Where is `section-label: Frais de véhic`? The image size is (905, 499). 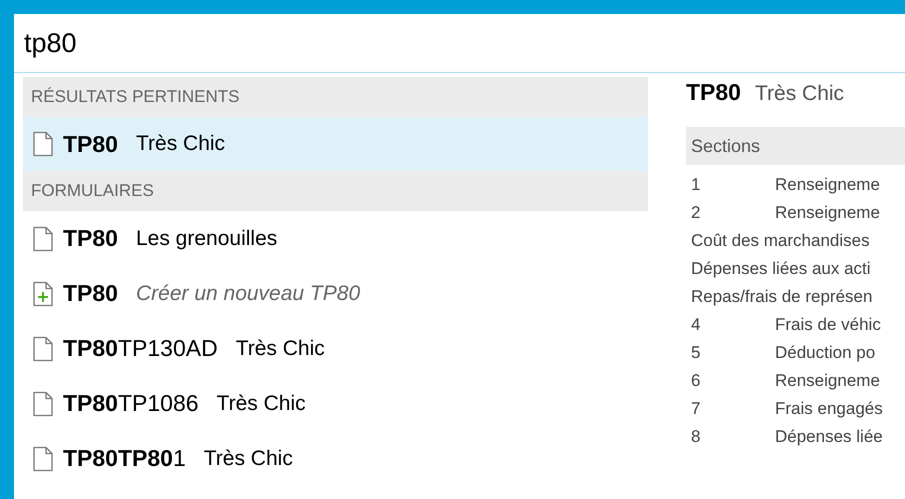
section-label: Frais de véhic is located at coordinates (828, 325).